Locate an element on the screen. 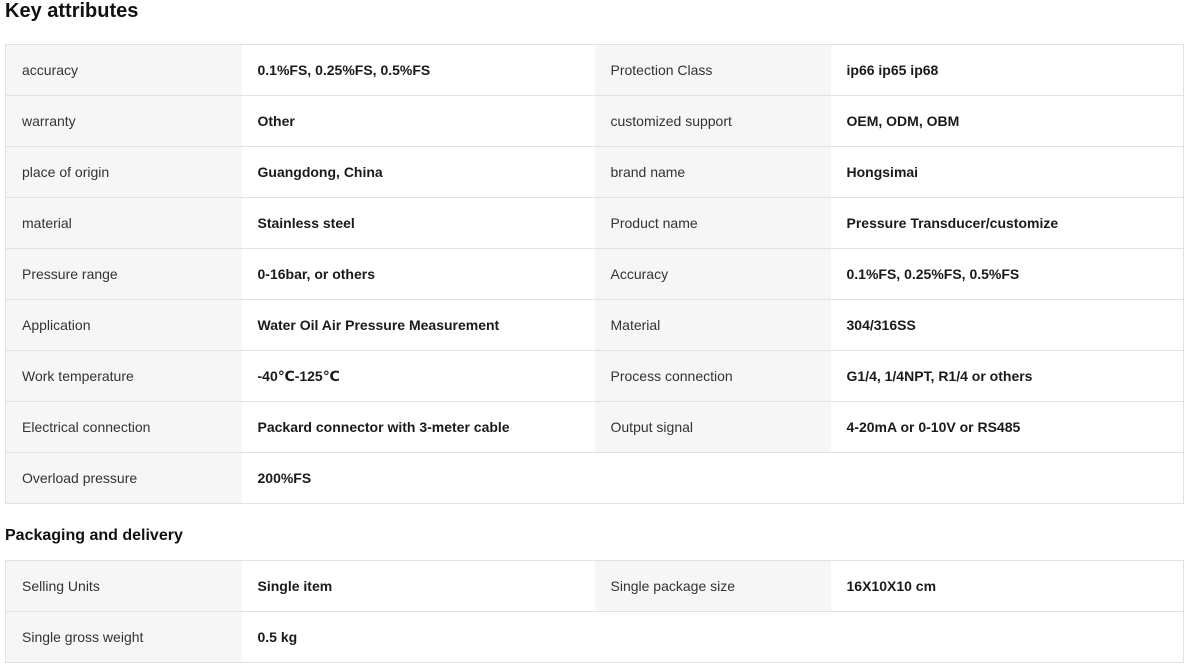  attribute-value: -40℃-125℃ is located at coordinates (418, 376).